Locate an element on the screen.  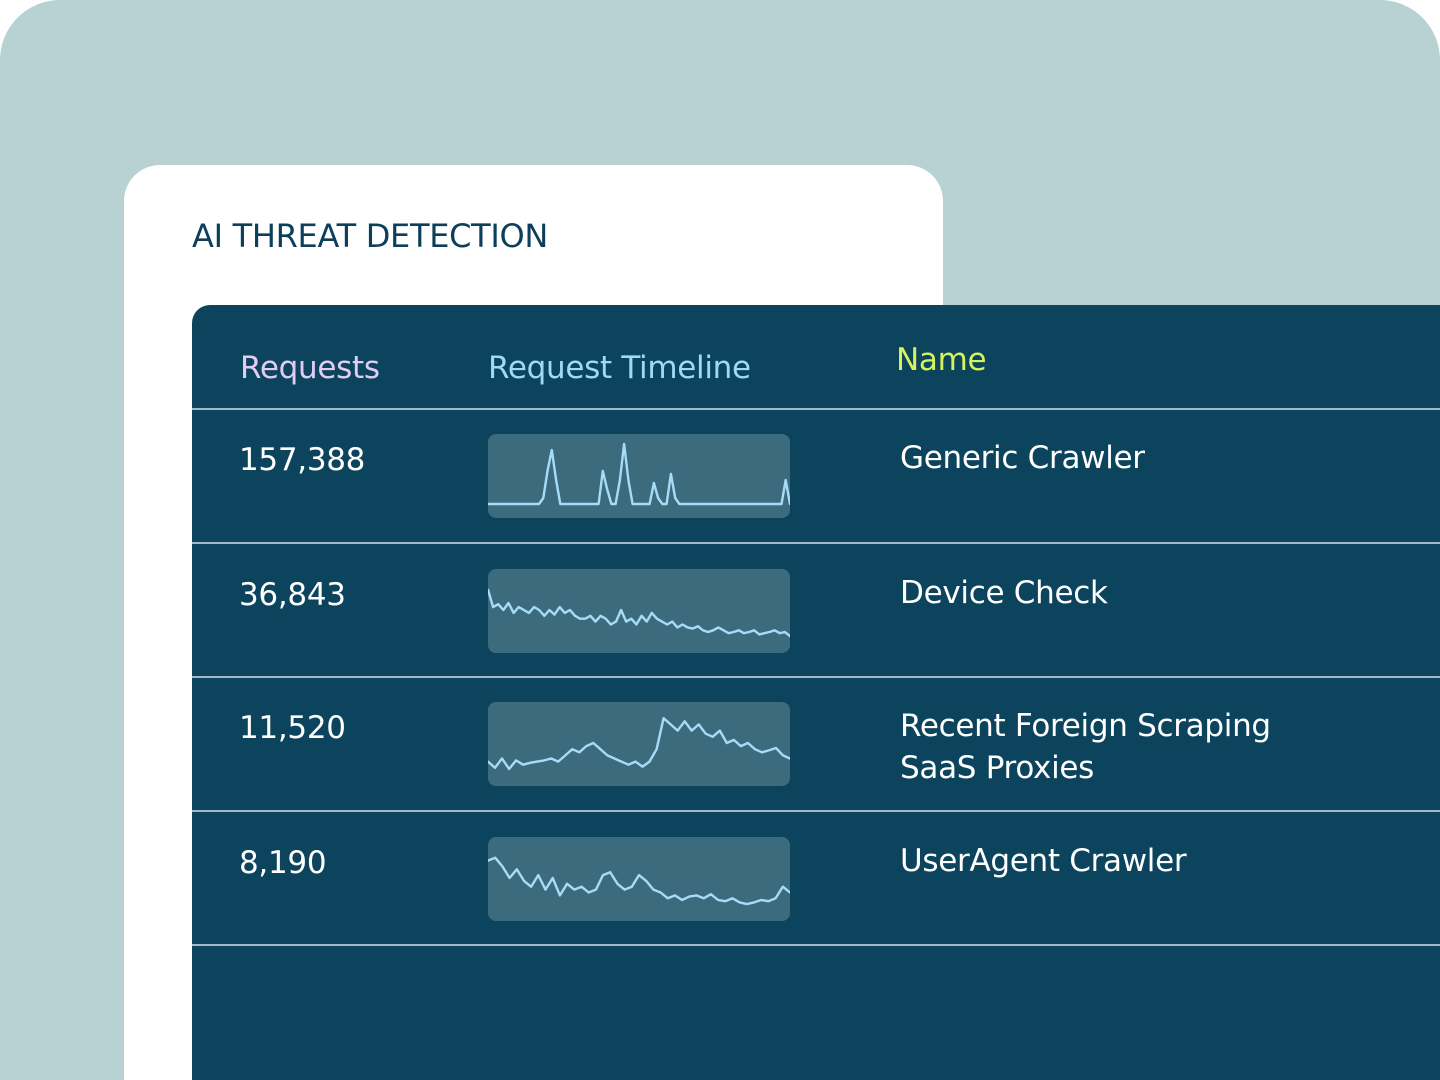
threat-name-line: Device Check is located at coordinates (1004, 593).